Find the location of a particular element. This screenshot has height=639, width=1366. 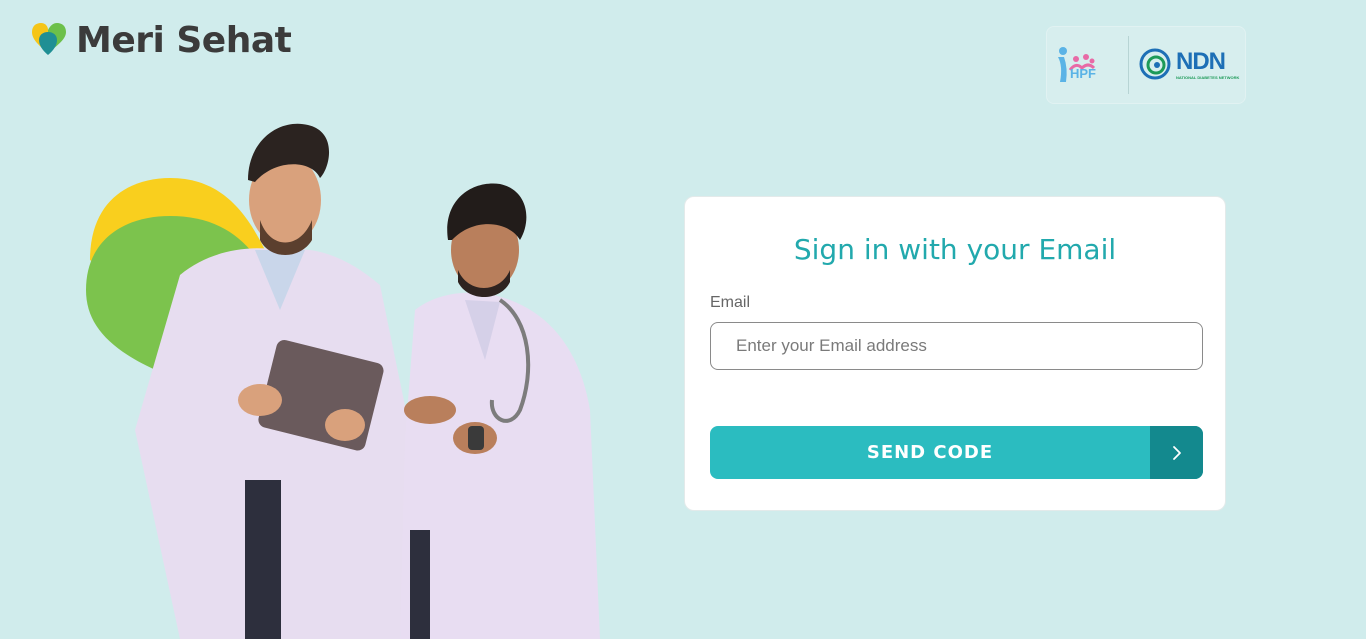

ndn-subtitle: NATIONAL DIABETES NETWORK is located at coordinates (1208, 77).